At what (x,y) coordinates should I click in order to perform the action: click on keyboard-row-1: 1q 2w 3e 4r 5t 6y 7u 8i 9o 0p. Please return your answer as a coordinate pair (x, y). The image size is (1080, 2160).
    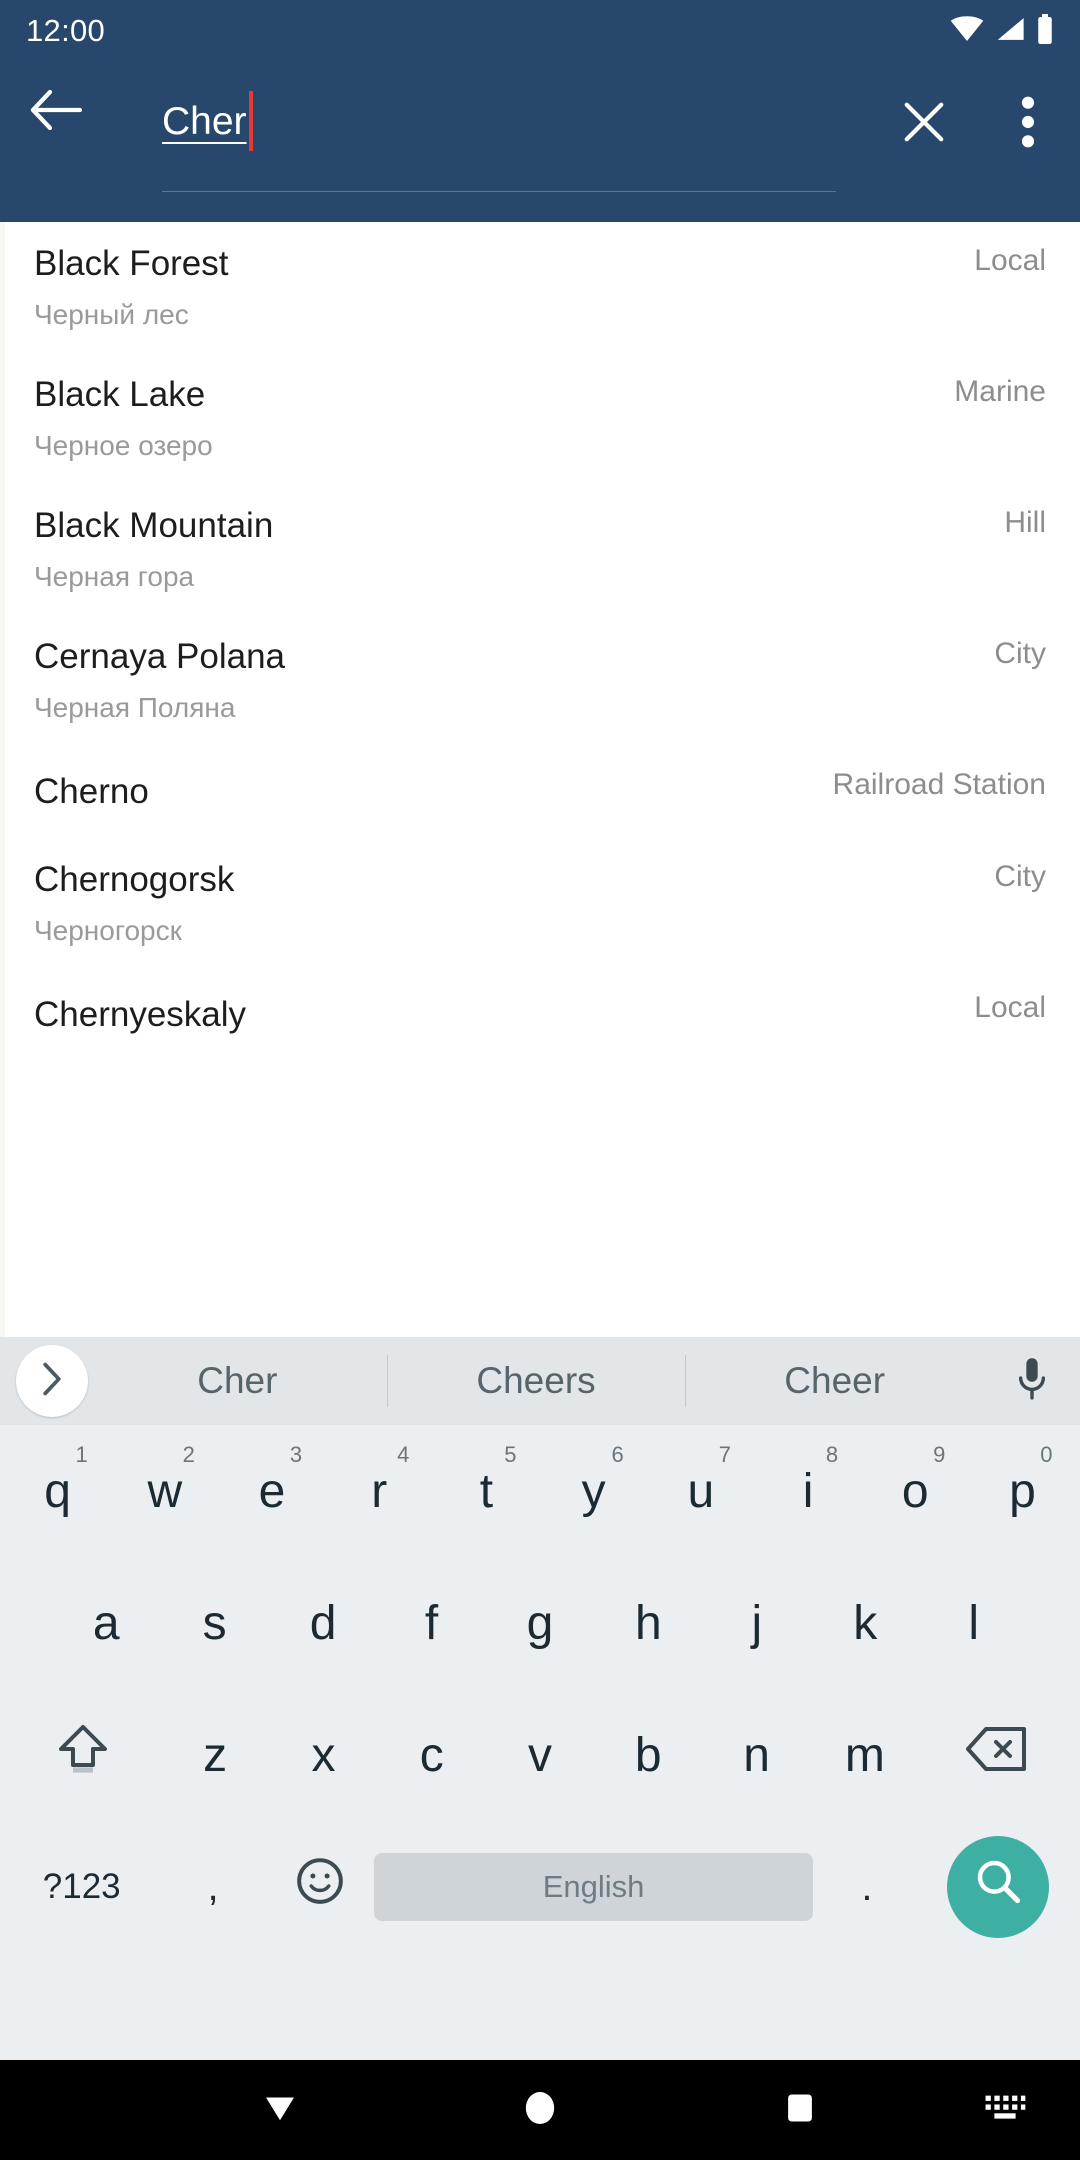
    Looking at the image, I should click on (540, 1491).